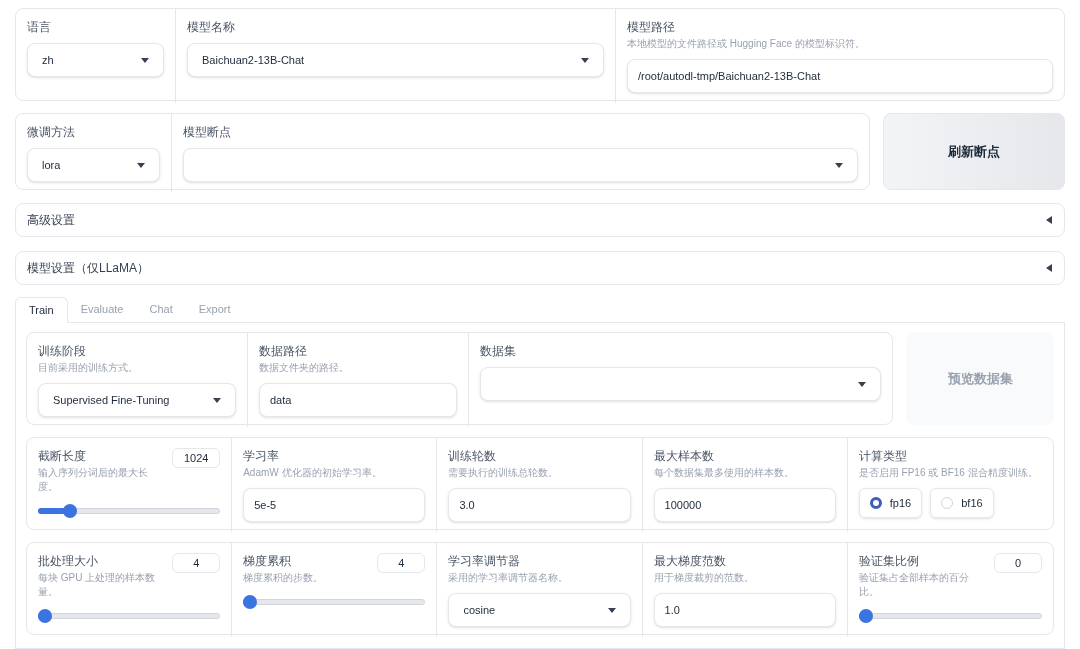  I want to click on field-label: 微调方法, so click(51, 132).